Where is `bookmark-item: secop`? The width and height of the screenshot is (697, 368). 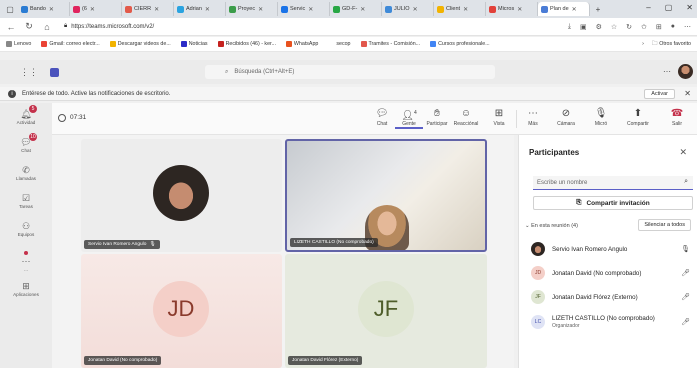 bookmark-item: secop is located at coordinates (339, 44).